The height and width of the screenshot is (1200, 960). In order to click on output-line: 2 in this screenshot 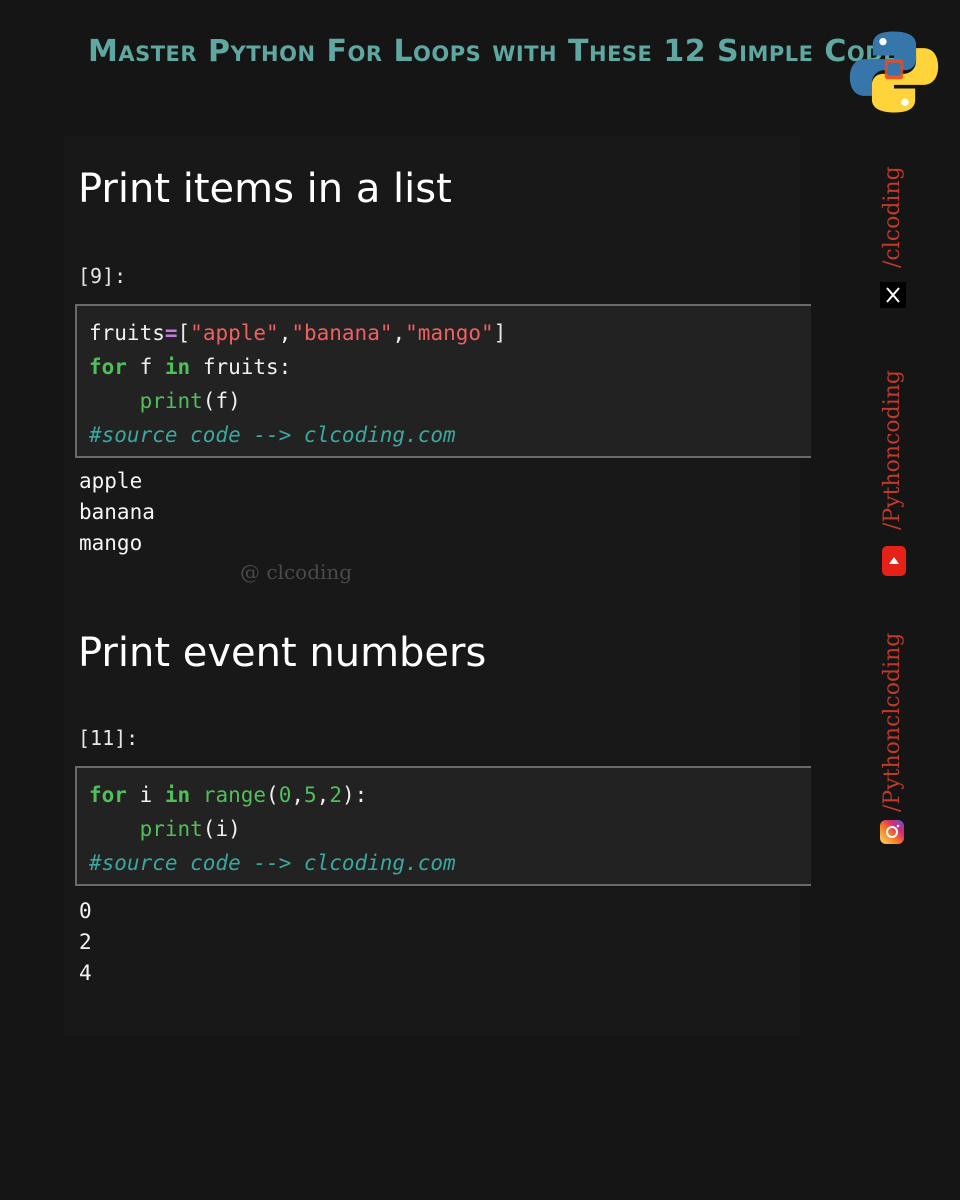, I will do `click(85, 942)`.